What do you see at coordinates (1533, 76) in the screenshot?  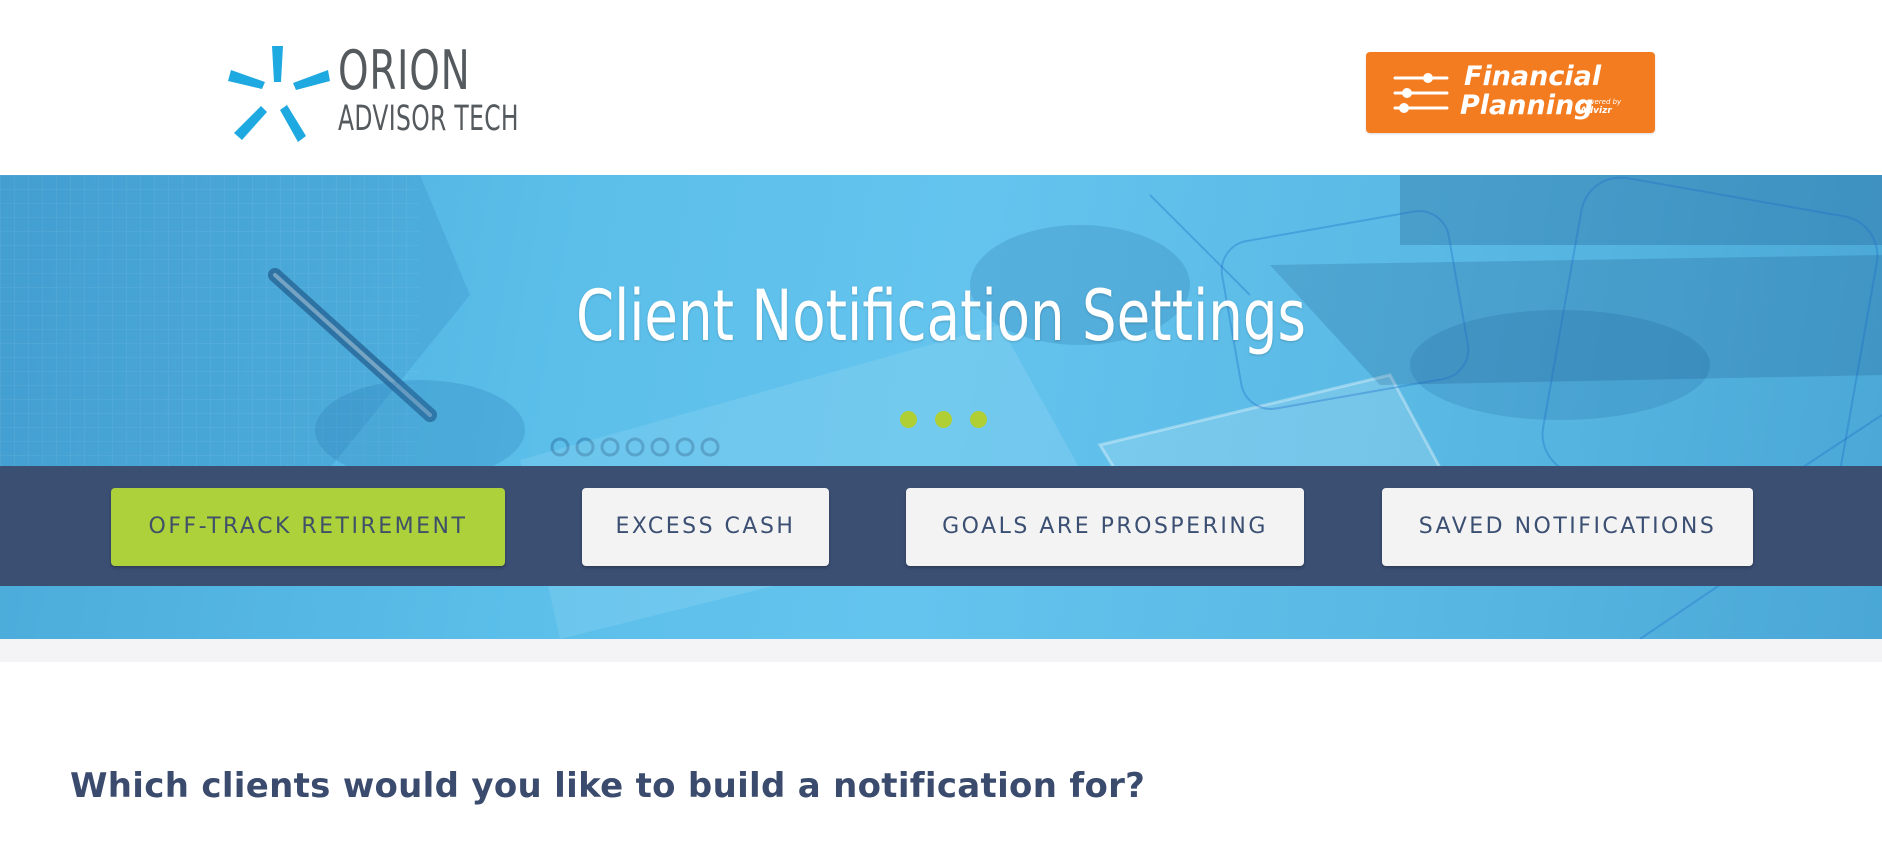 I see `badge-line-1: Financial` at bounding box center [1533, 76].